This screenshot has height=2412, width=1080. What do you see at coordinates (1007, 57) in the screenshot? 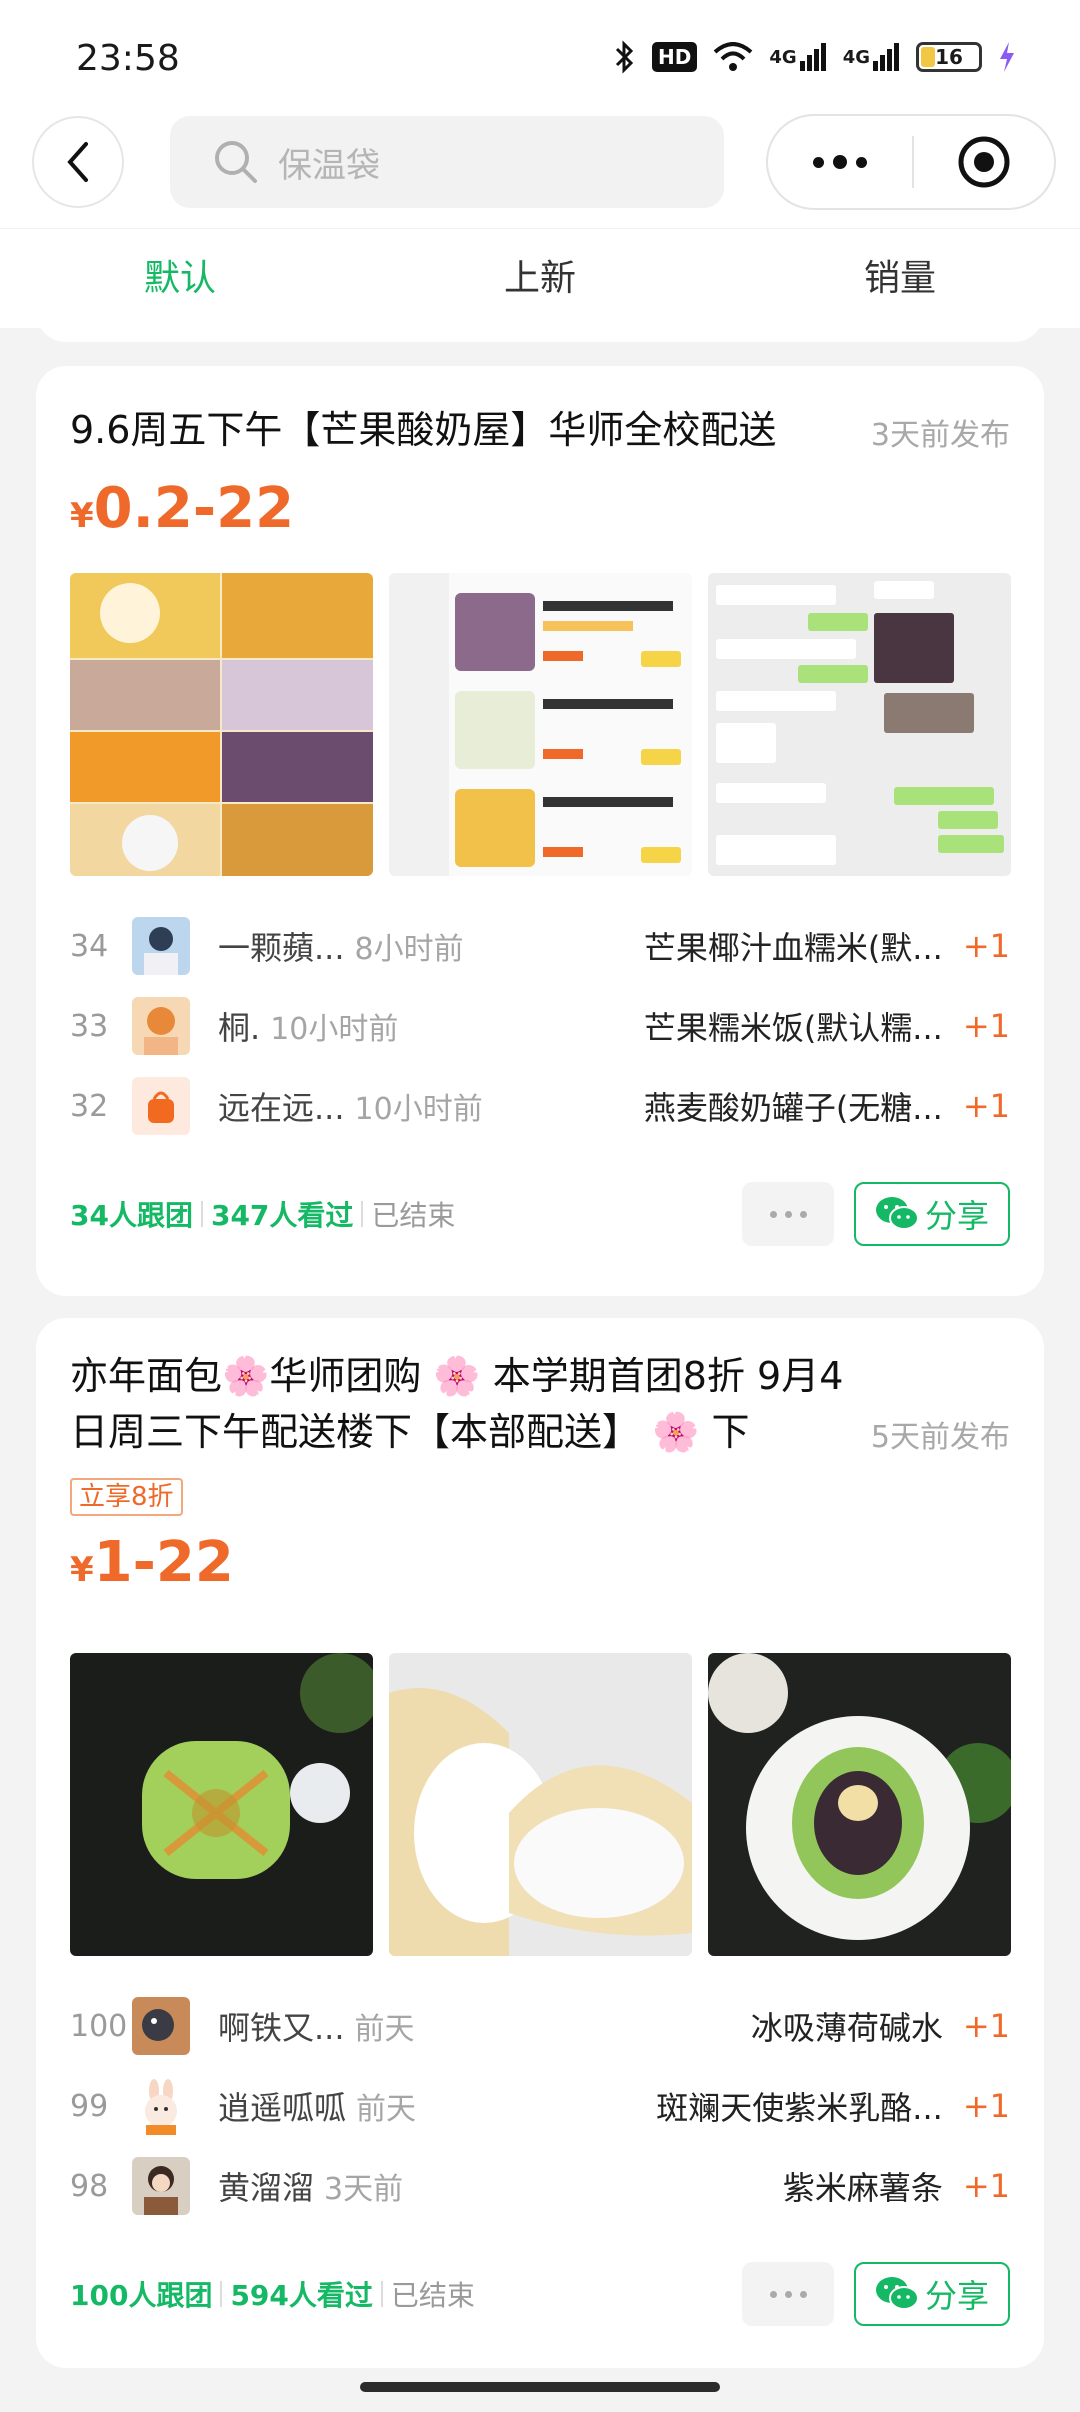
I see `charging-icon` at bounding box center [1007, 57].